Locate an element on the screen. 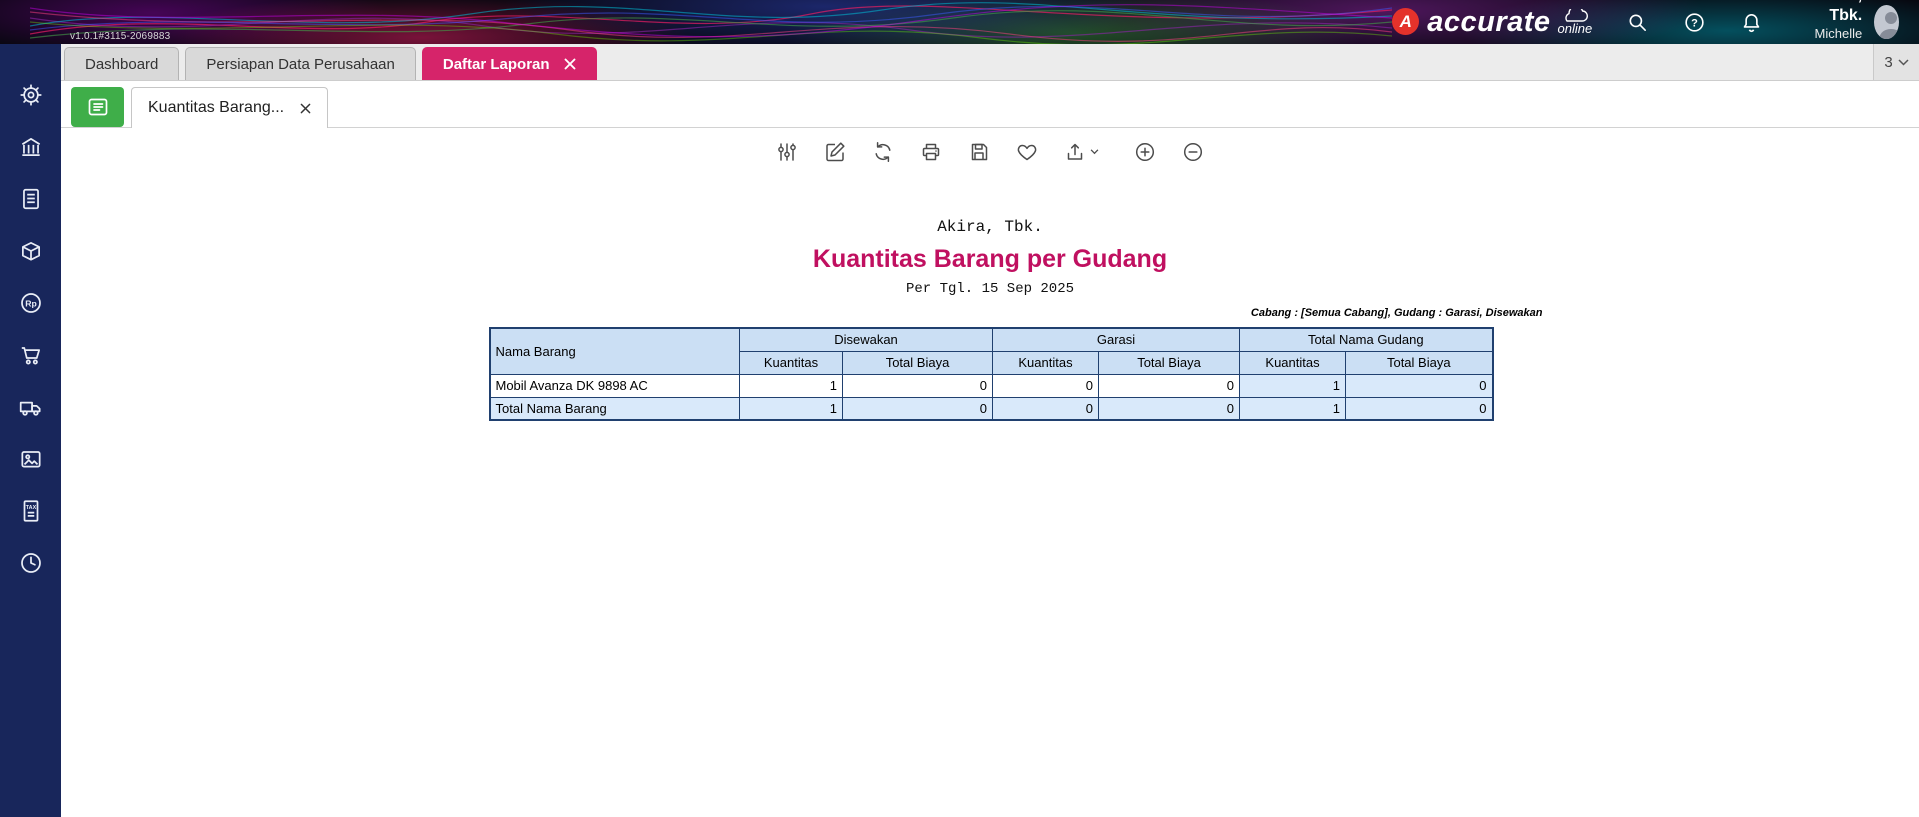 The height and width of the screenshot is (817, 1919). cell-item-name: Mobil Avanza DK 9898 AC is located at coordinates (614, 385).